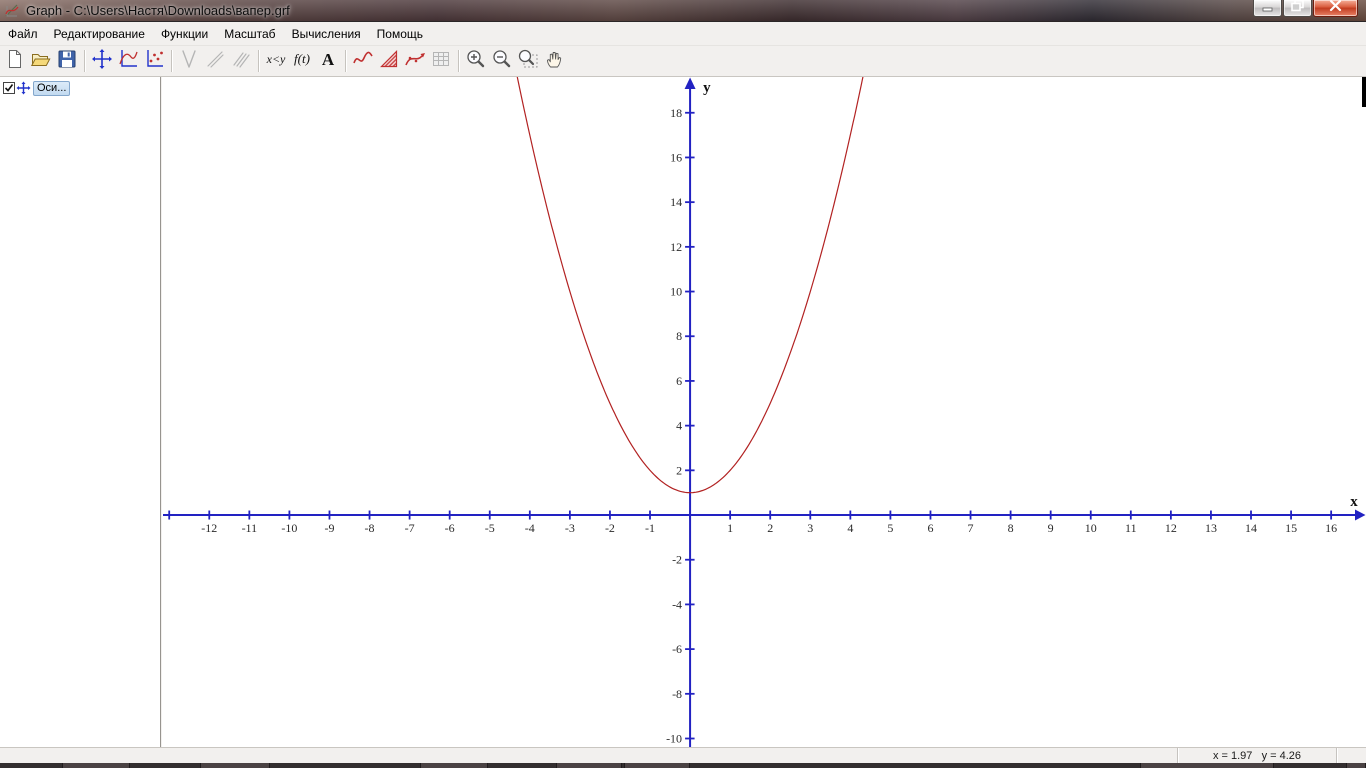 Image resolution: width=1366 pixels, height=768 pixels. Describe the element at coordinates (890, 528) in the screenshot. I see `svg-text: 5` at that location.